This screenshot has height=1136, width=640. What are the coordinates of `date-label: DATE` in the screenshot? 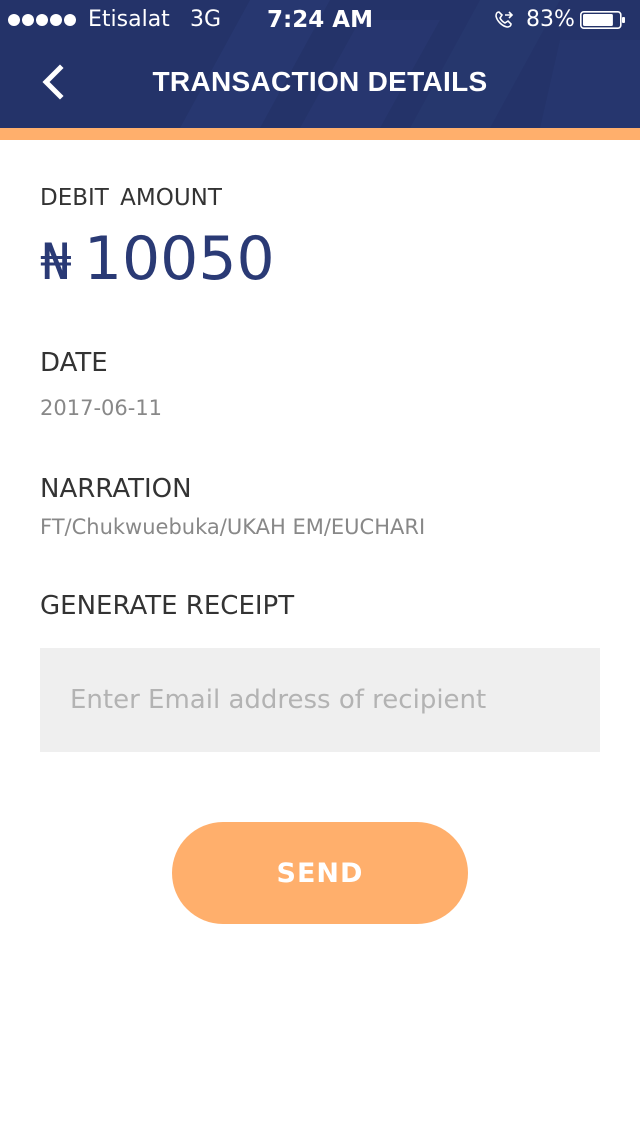 It's located at (74, 363).